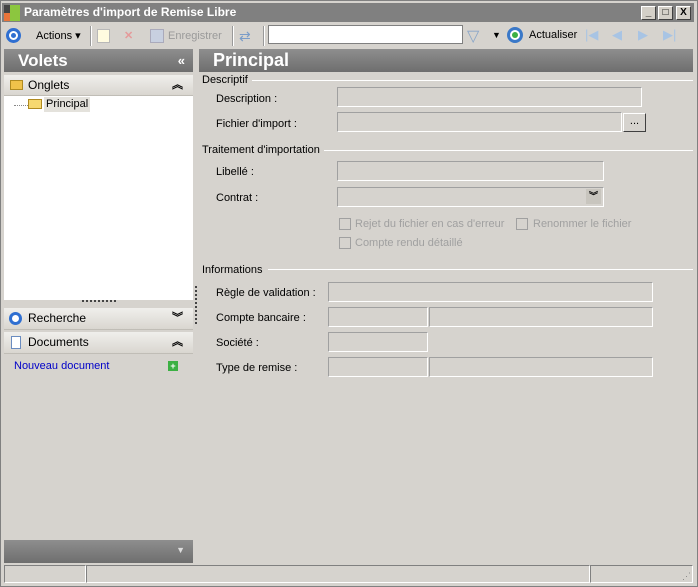  I want to click on splitter-handle, so click(99, 301).